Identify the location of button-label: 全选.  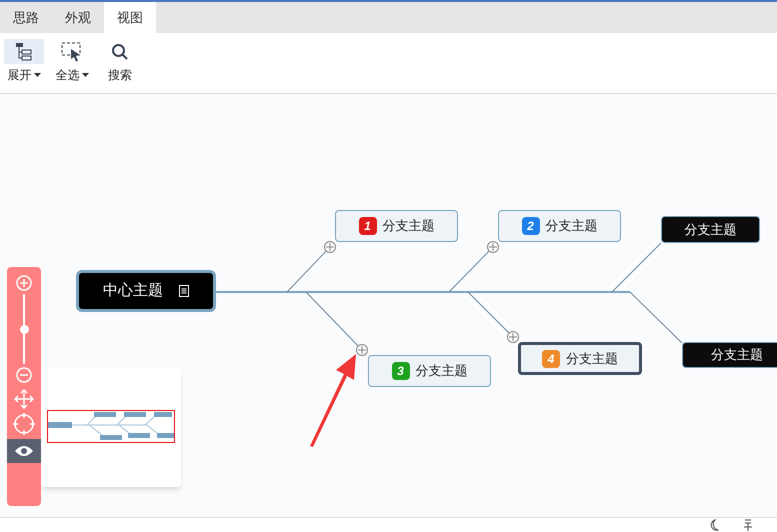
(68, 75).